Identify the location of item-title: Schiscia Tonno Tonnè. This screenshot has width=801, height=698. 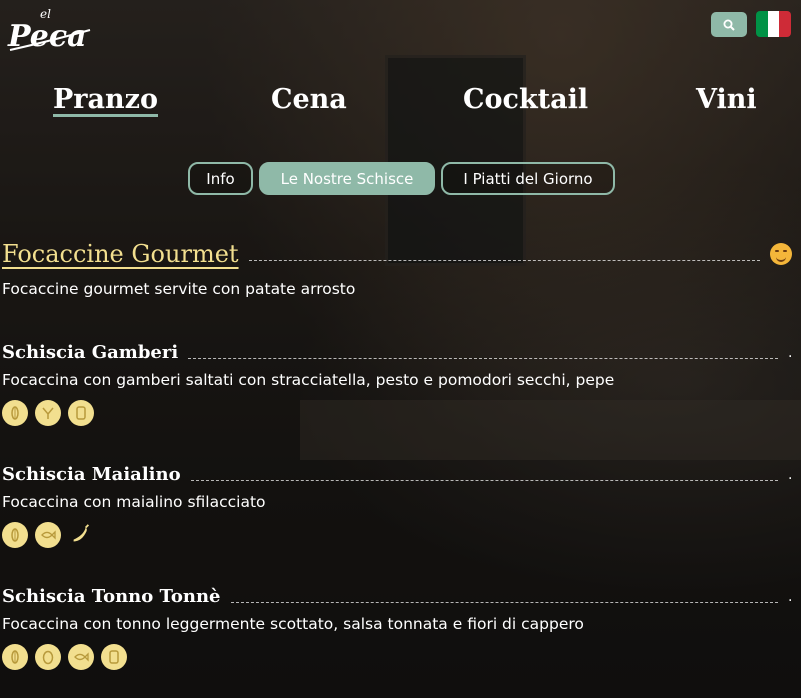
(111, 596).